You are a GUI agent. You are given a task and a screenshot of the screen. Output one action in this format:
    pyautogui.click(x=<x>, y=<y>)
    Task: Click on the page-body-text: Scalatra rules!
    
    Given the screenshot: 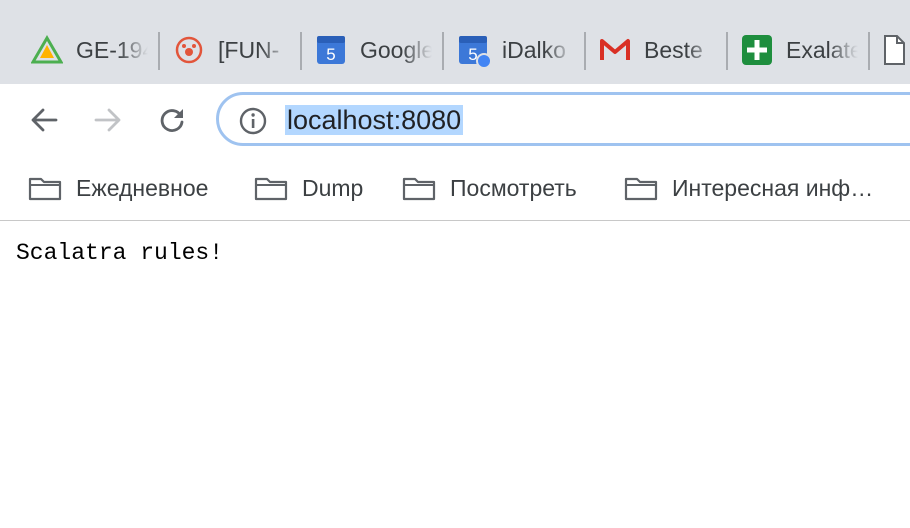 What is the action you would take?
    pyautogui.click(x=120, y=253)
    